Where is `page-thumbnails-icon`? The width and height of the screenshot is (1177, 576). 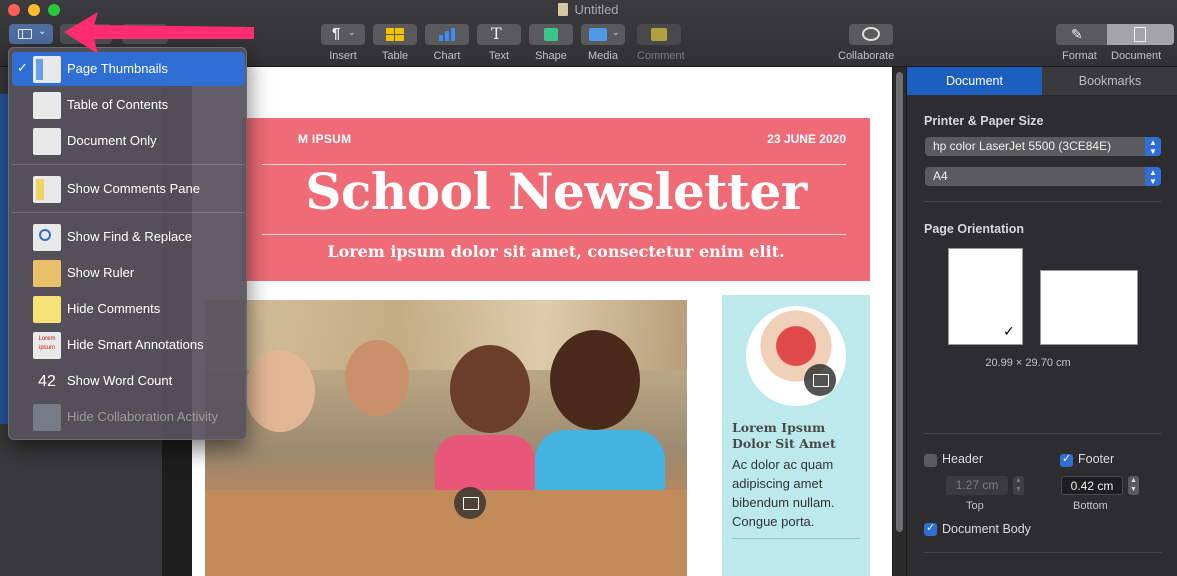
page-thumbnails-icon is located at coordinates (47, 69).